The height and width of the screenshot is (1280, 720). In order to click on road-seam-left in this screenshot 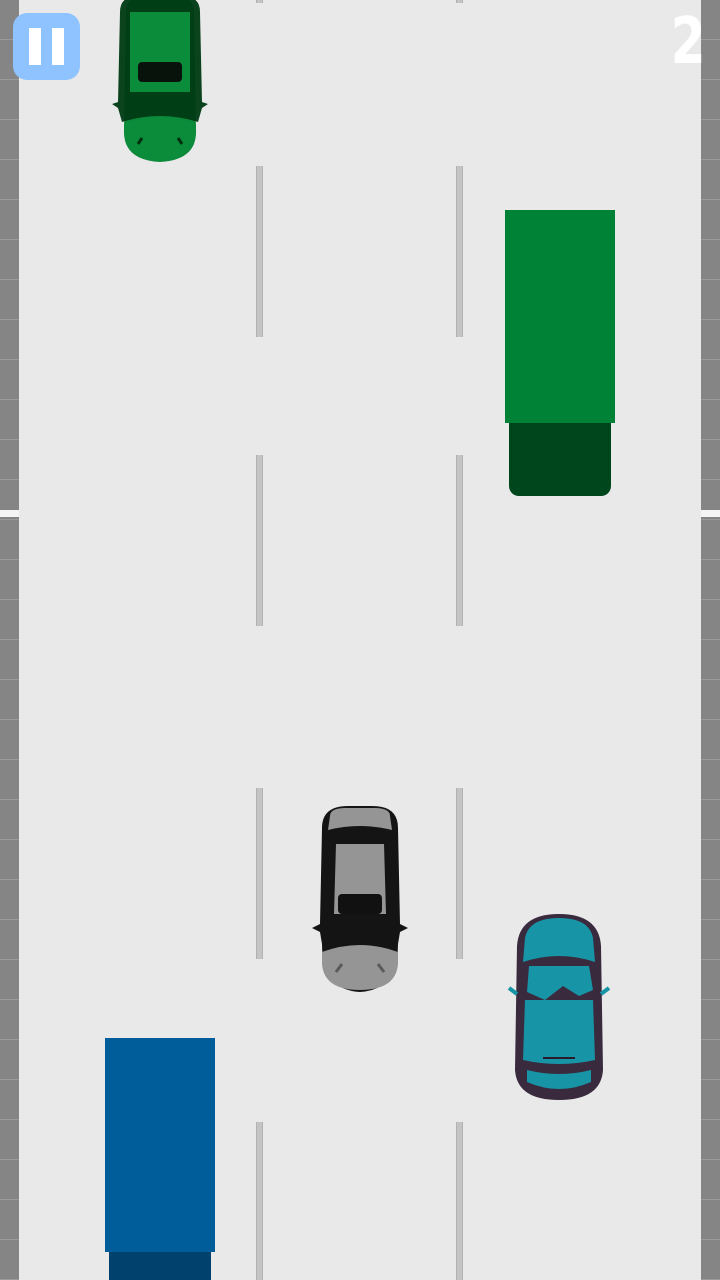, I will do `click(9, 513)`.